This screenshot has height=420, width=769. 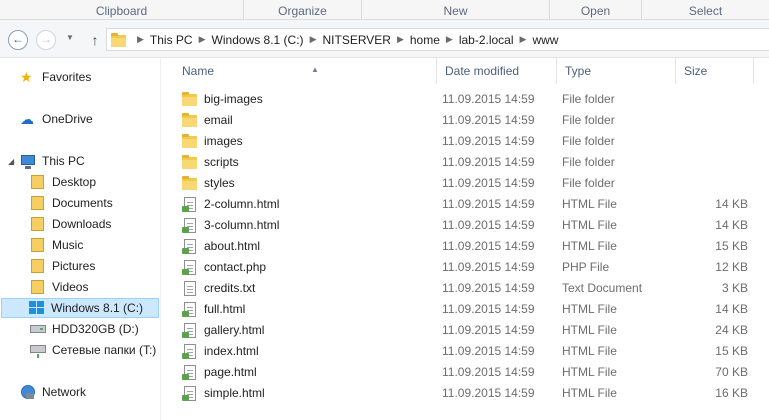 I want to click on file-row: images 11.09.2015 14:59 File folder, so click(x=465, y=141).